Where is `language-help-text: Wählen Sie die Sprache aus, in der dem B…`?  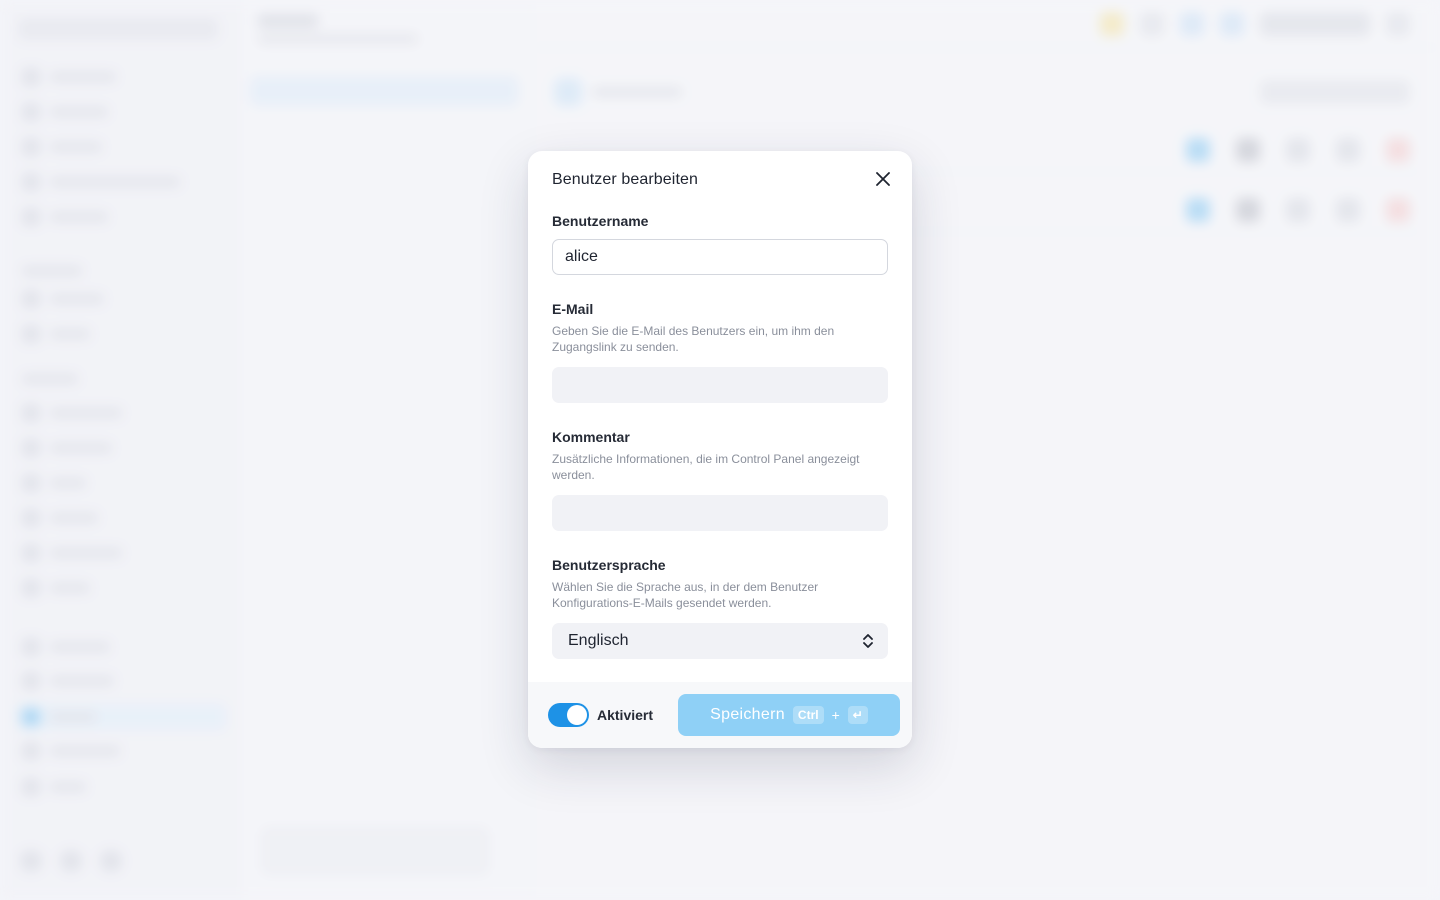
language-help-text: Wählen Sie die Sprache aus, in der dem B… is located at coordinates (685, 595).